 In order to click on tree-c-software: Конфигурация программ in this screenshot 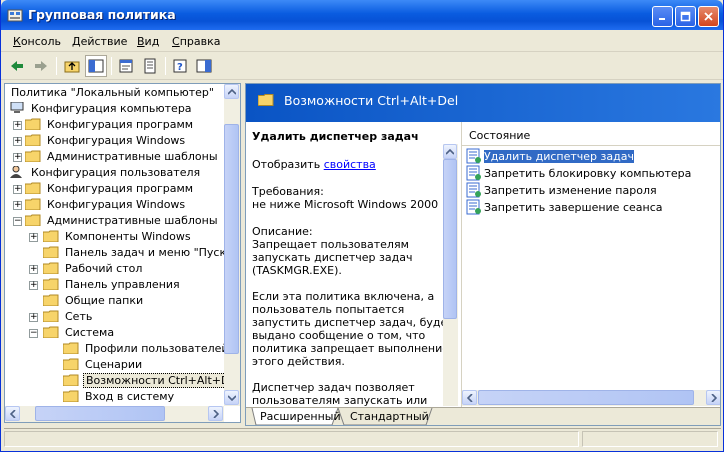, I will do `click(110, 124)`.